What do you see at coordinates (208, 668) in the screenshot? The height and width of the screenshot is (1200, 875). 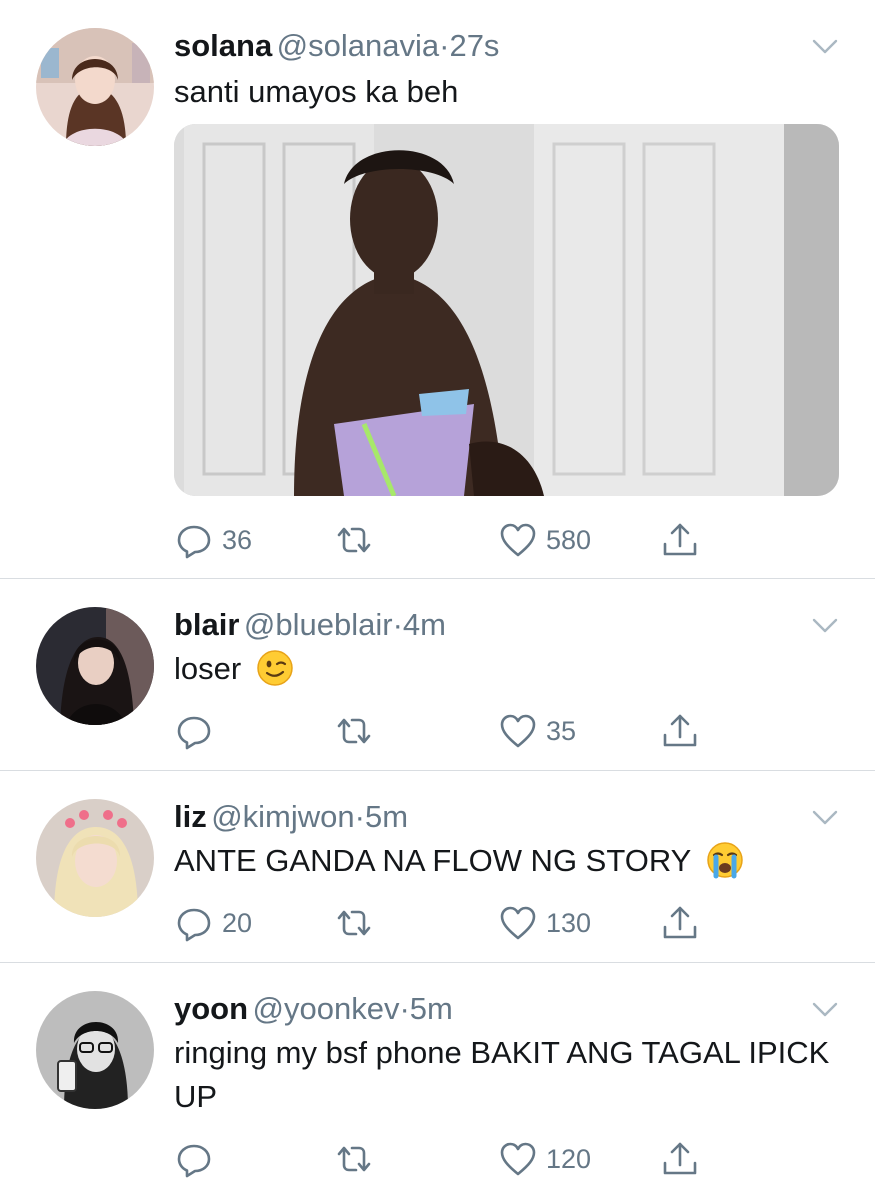 I see `tweet-text-content: loser` at bounding box center [208, 668].